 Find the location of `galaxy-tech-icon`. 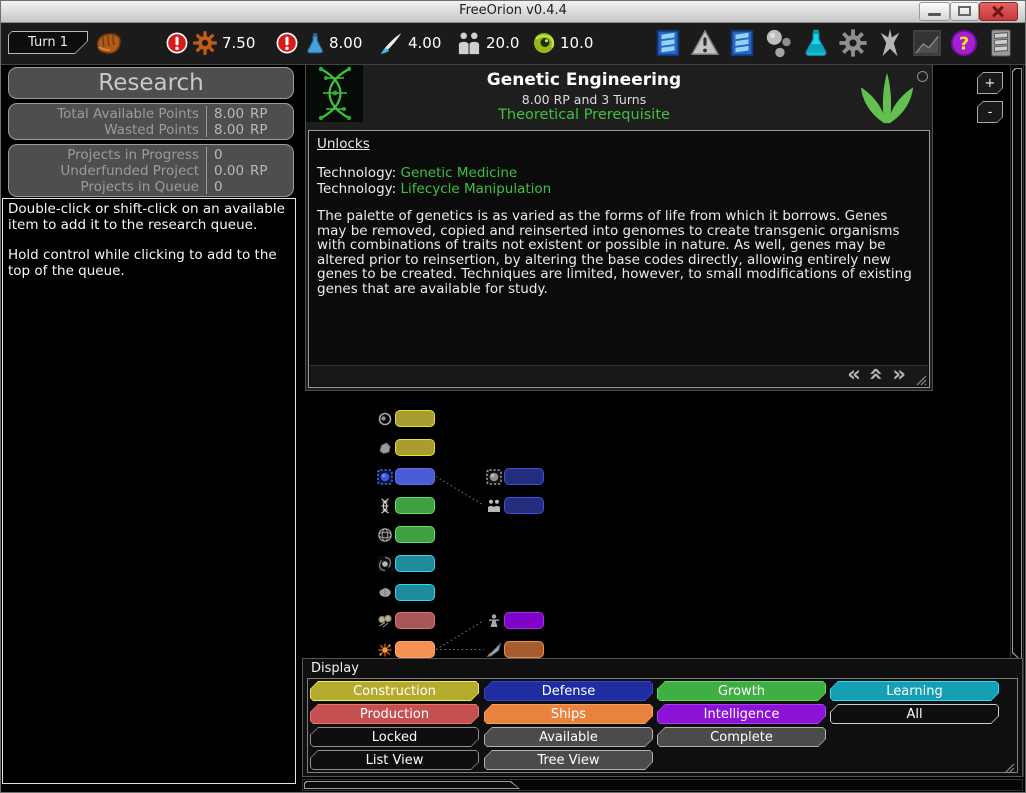

galaxy-tech-icon is located at coordinates (385, 563).